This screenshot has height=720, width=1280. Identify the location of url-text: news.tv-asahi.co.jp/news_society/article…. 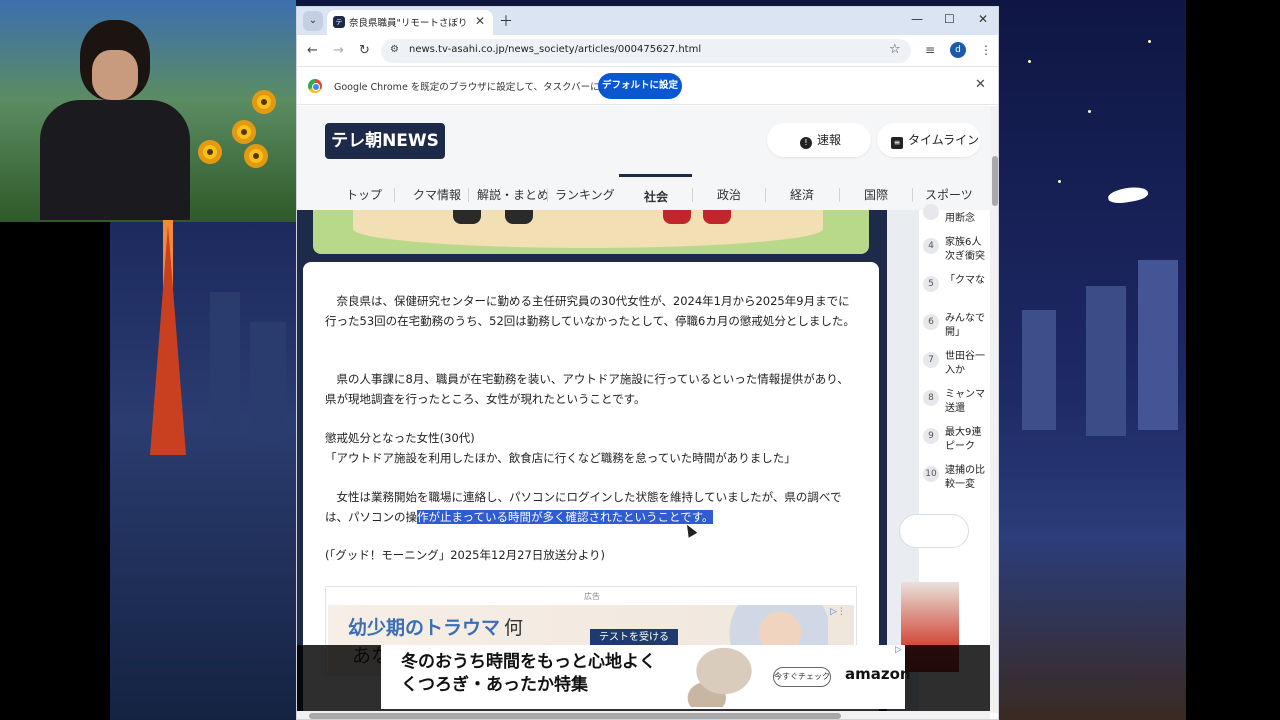
(555, 49).